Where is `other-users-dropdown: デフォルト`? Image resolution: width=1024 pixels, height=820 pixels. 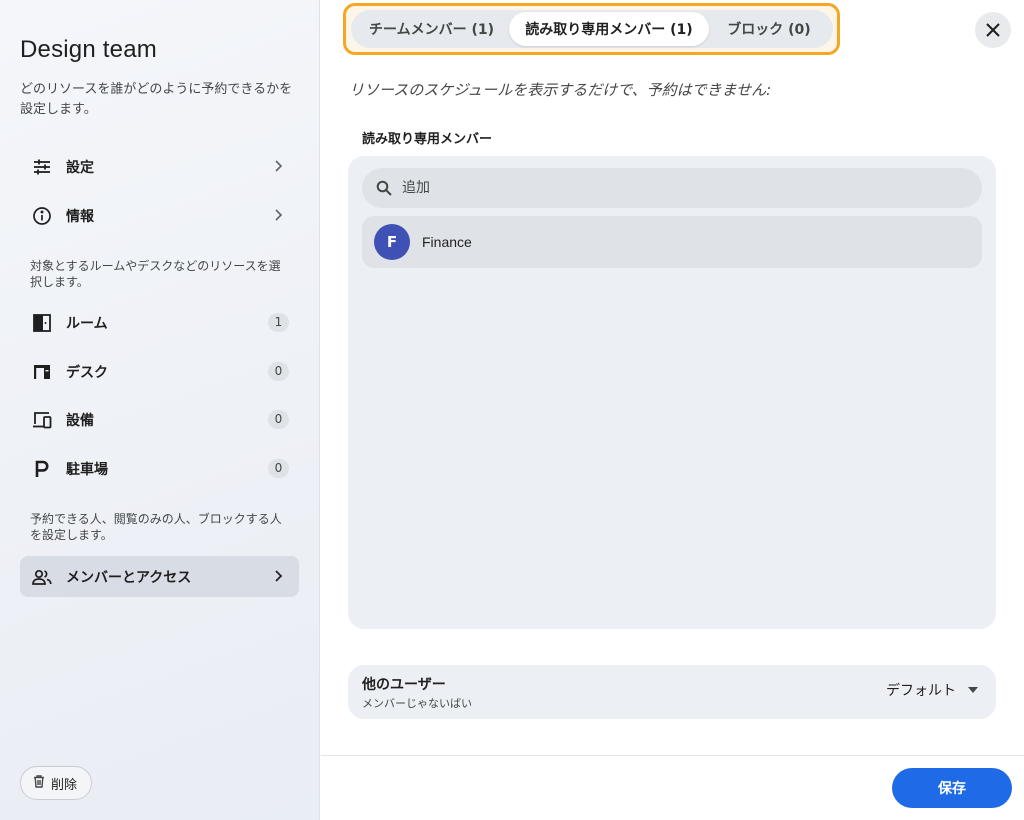 other-users-dropdown: デフォルト is located at coordinates (932, 690).